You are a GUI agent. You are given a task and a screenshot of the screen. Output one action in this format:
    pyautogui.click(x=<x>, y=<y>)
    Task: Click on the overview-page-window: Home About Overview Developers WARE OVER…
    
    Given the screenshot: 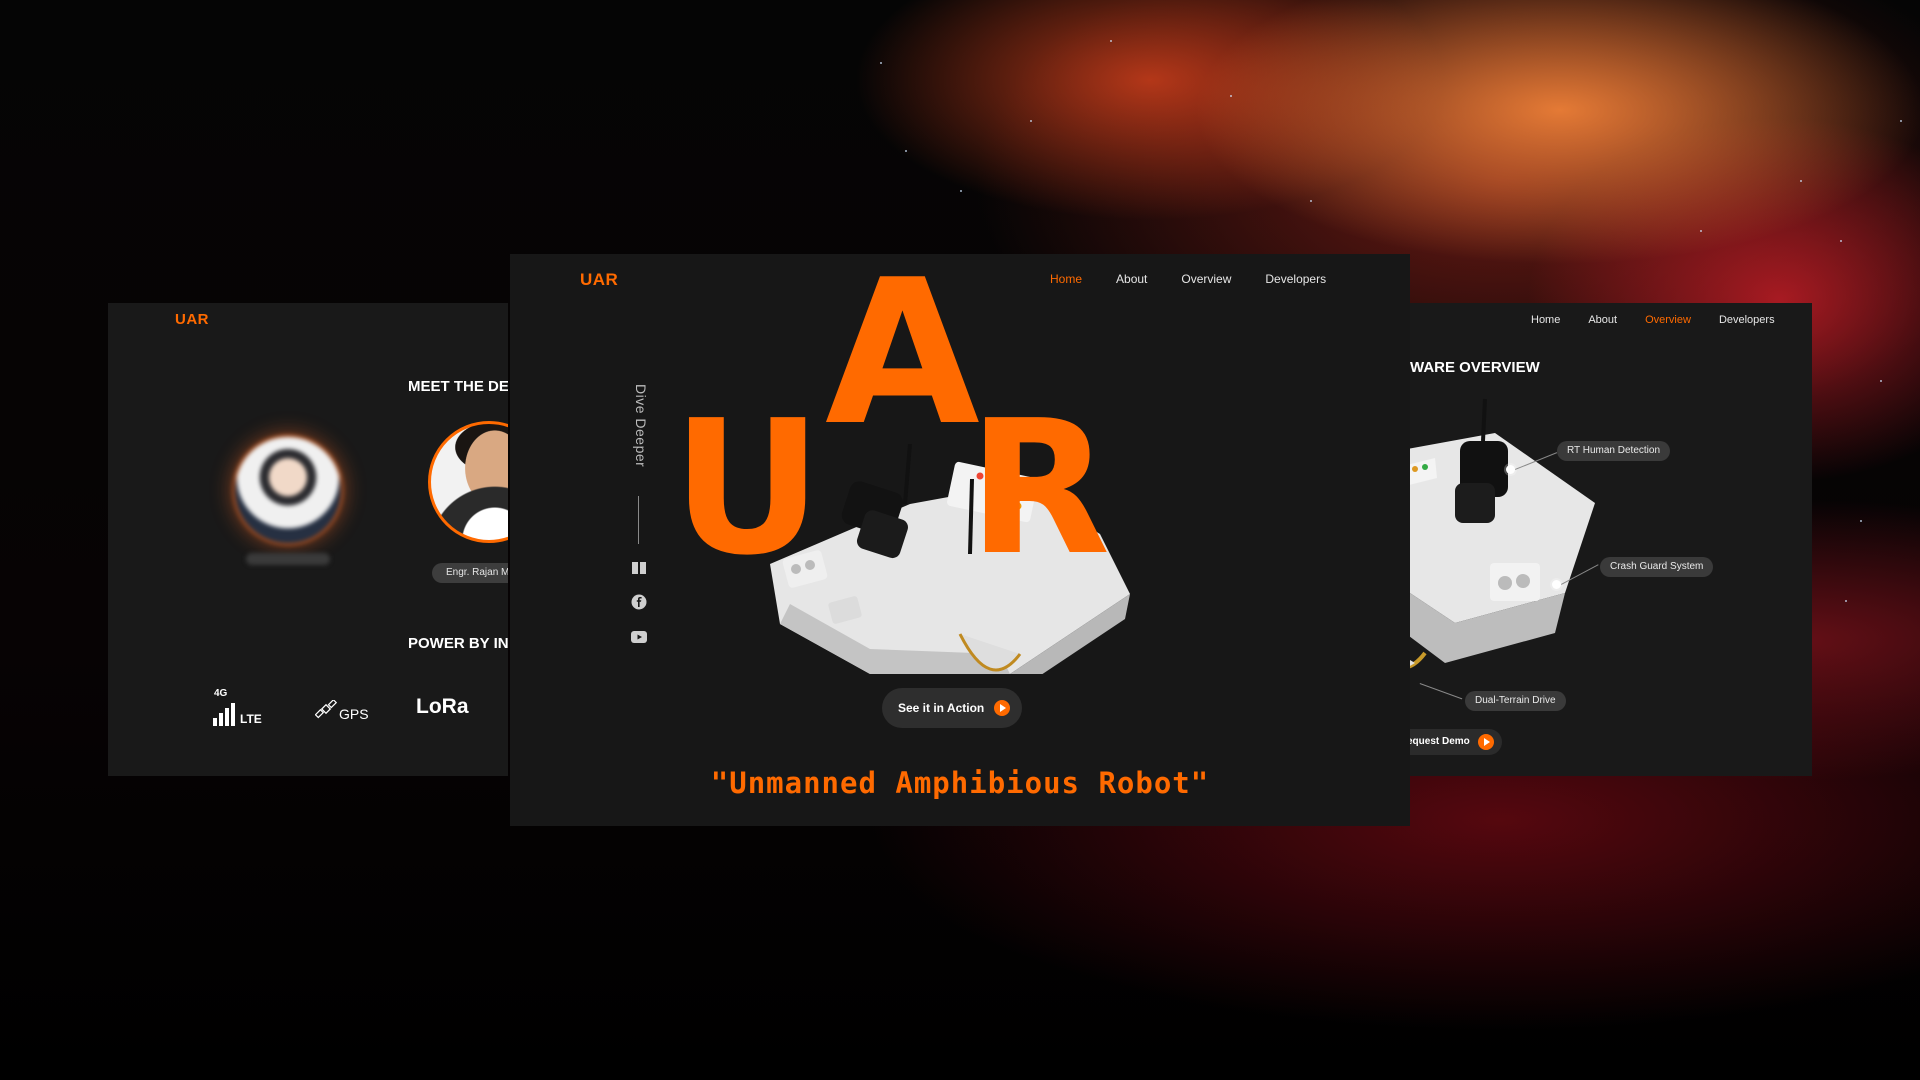 What is the action you would take?
    pyautogui.click(x=1603, y=539)
    